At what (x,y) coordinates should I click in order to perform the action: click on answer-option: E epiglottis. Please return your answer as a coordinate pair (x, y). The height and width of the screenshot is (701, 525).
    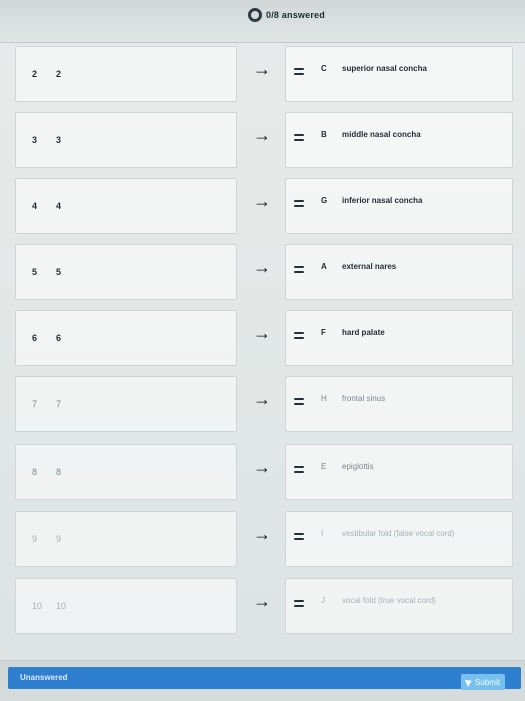
    Looking at the image, I should click on (399, 472).